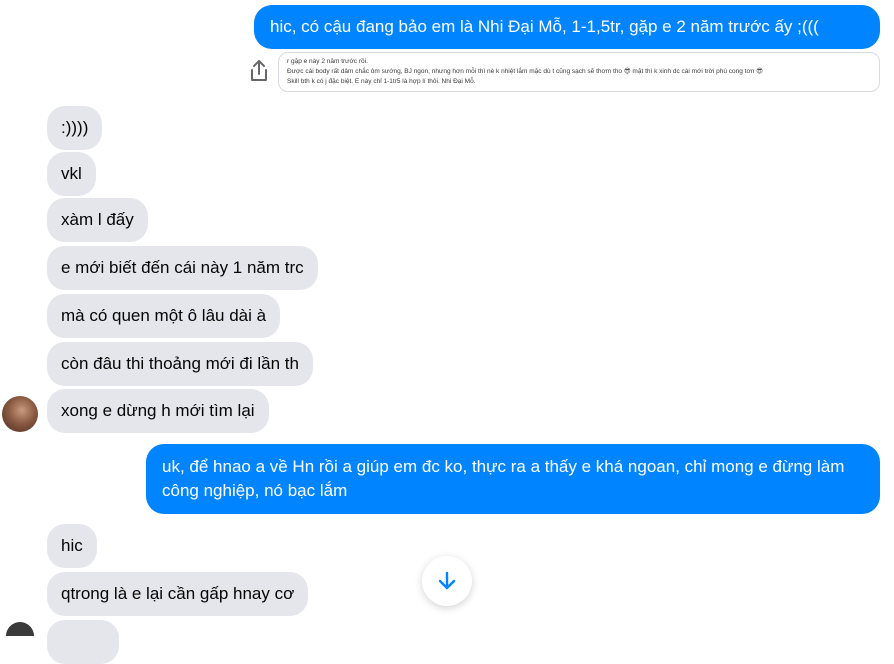 The width and height of the screenshot is (894, 664). I want to click on incoming-message: qtrong là e lại cần gấp hnay cơ, so click(178, 594).